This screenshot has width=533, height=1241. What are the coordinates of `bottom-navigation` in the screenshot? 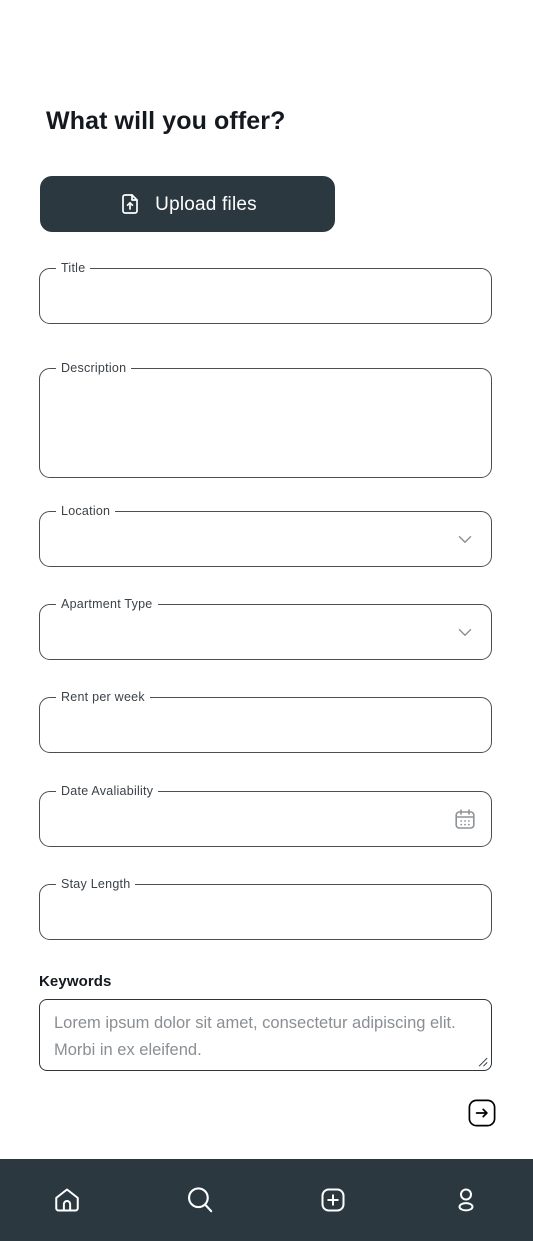 It's located at (266, 1200).